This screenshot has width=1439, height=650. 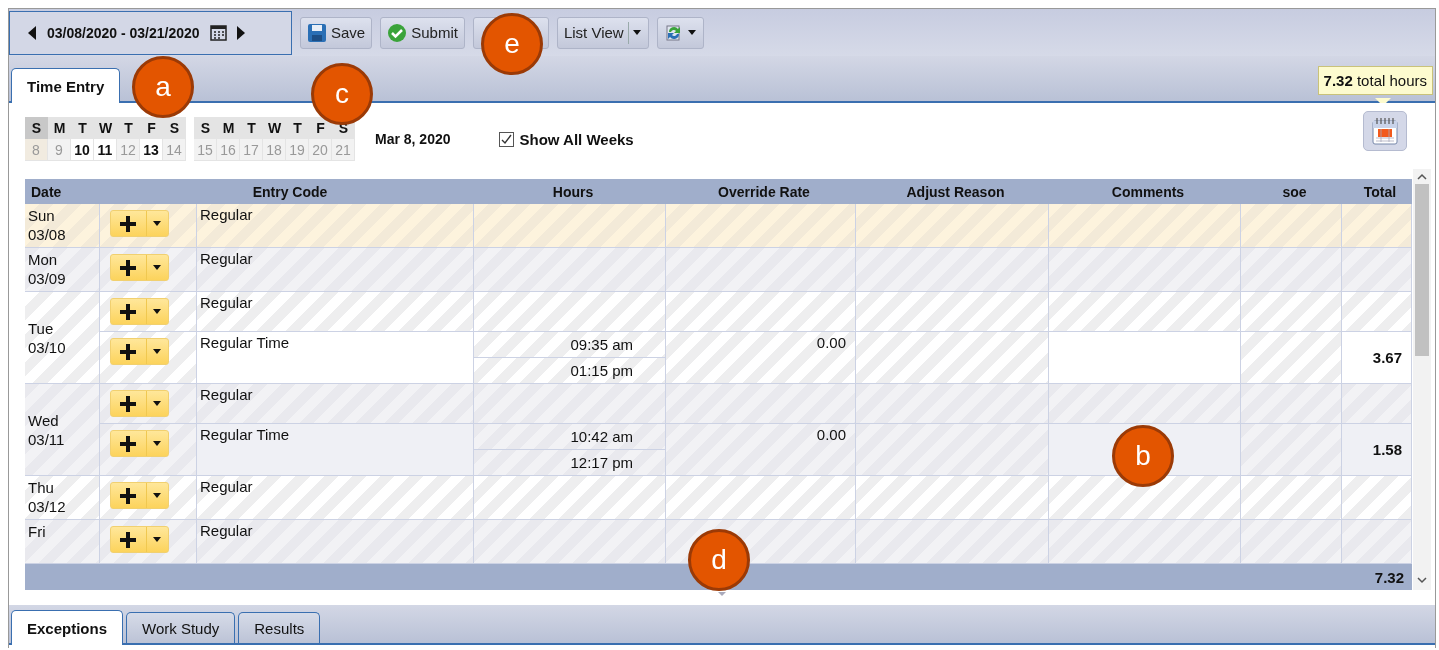 I want to click on time-cell: 10:42 am, so click(x=569, y=437).